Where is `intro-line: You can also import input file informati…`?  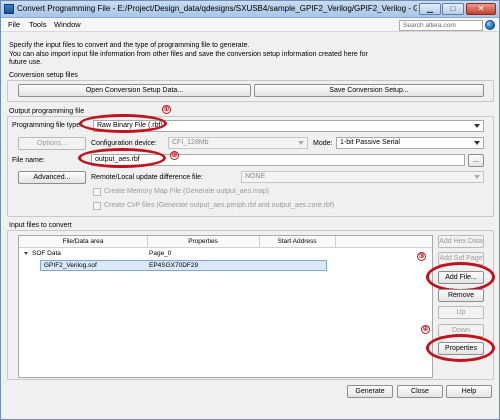 intro-line: You can also import input file informati… is located at coordinates (188, 54).